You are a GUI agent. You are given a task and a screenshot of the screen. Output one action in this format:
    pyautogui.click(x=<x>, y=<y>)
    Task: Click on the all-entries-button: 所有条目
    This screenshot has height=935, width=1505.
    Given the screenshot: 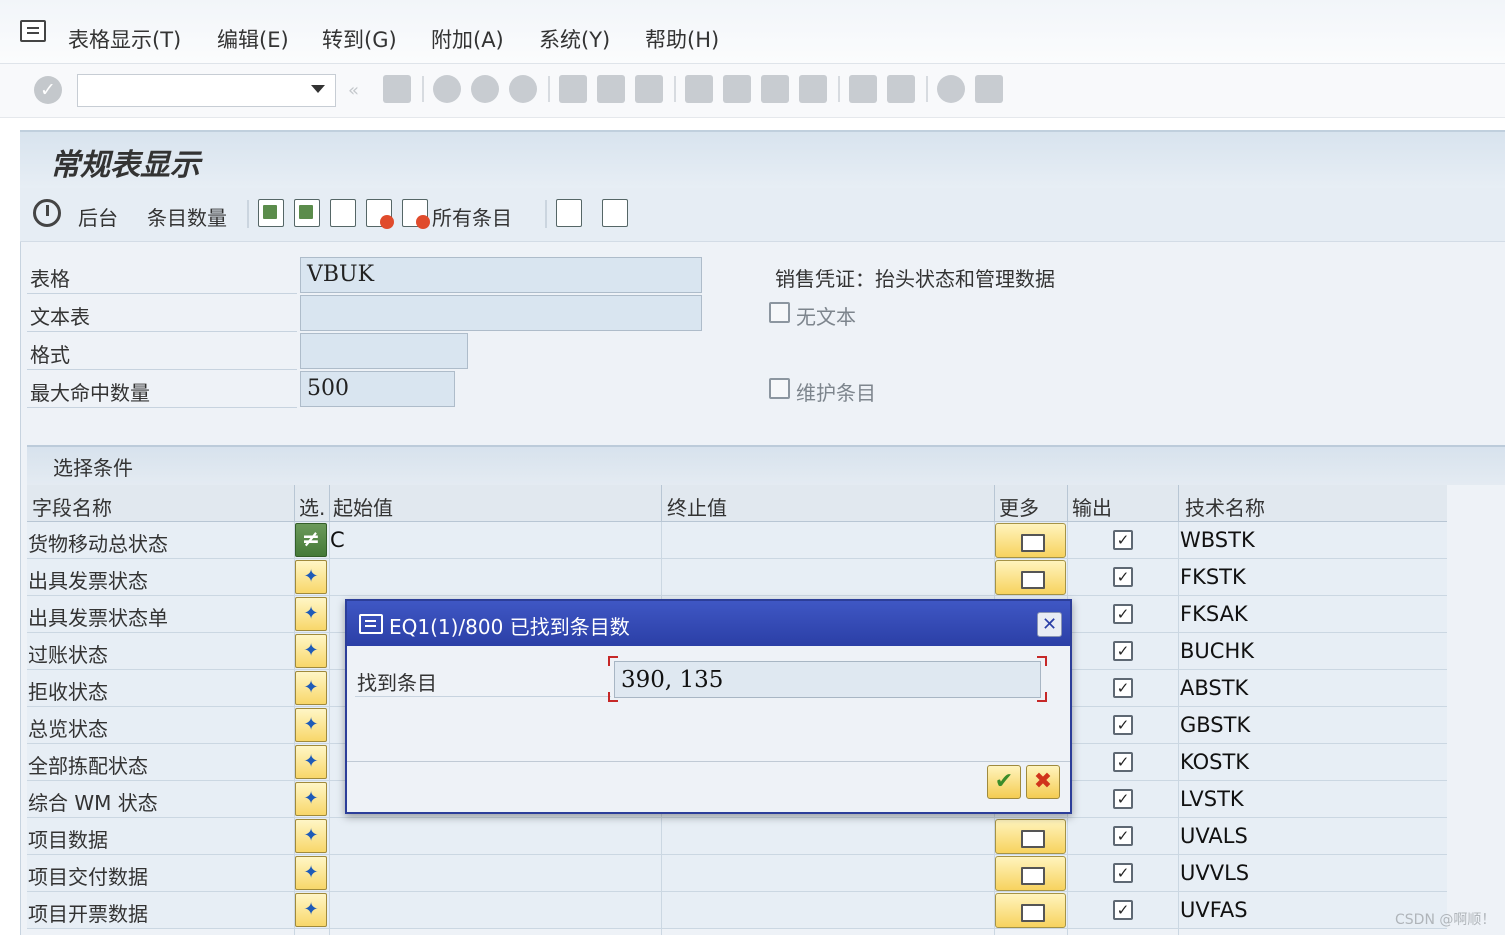 What is the action you would take?
    pyautogui.click(x=472, y=216)
    